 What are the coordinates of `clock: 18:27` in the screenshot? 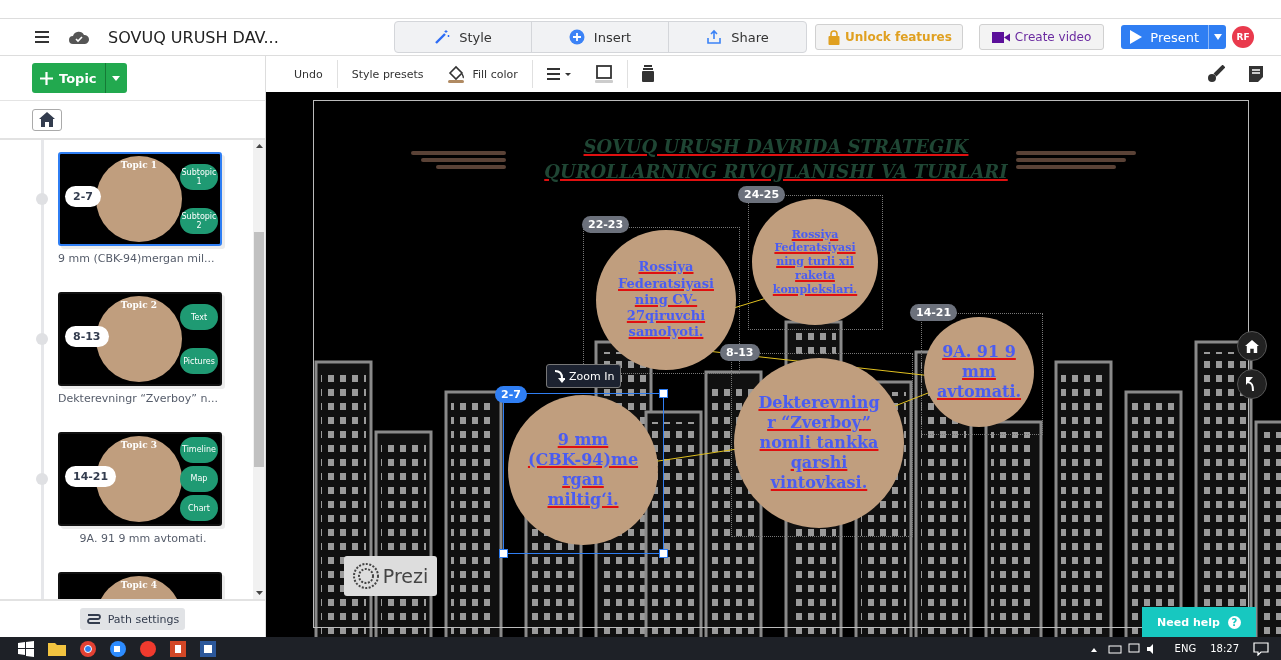 It's located at (1224, 648).